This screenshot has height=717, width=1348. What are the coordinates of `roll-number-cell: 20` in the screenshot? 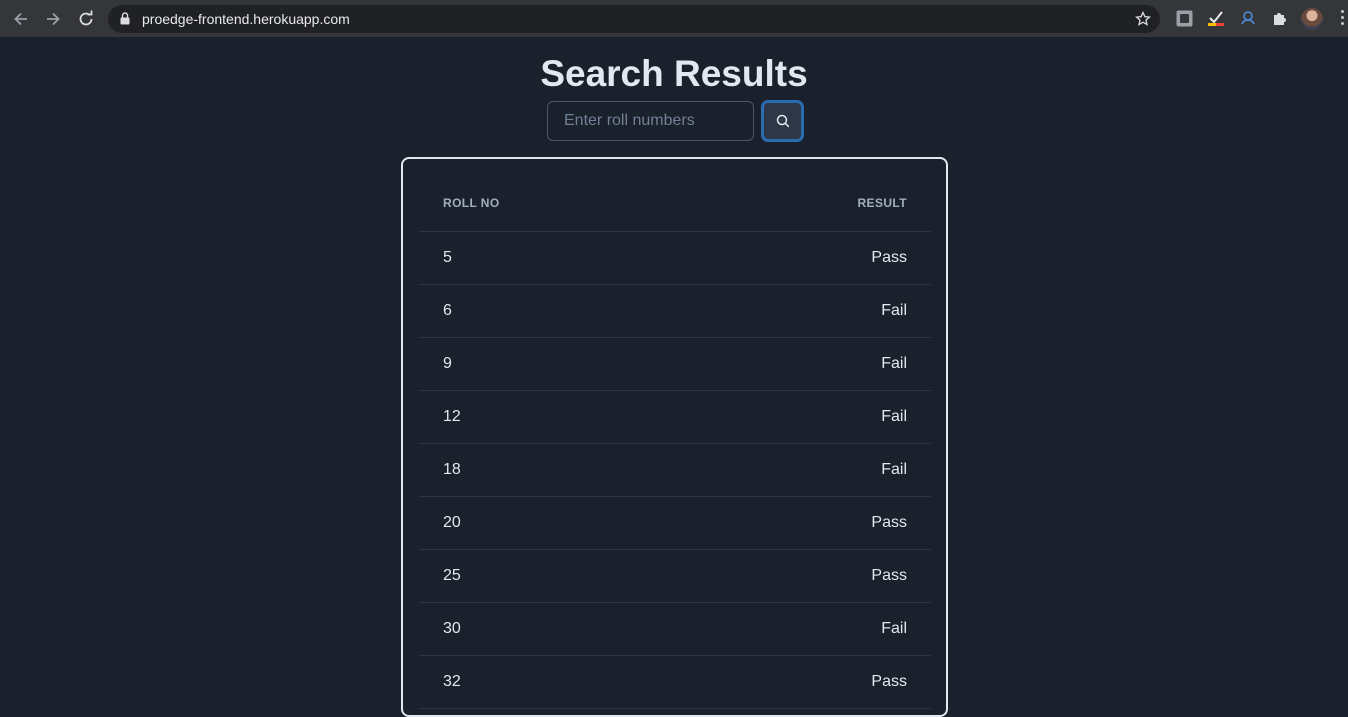 It's located at (551, 523).